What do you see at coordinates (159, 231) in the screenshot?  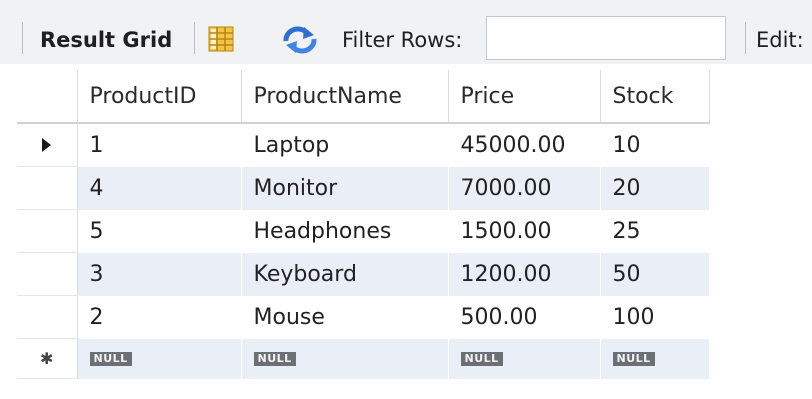 I see `table-cell: 5` at bounding box center [159, 231].